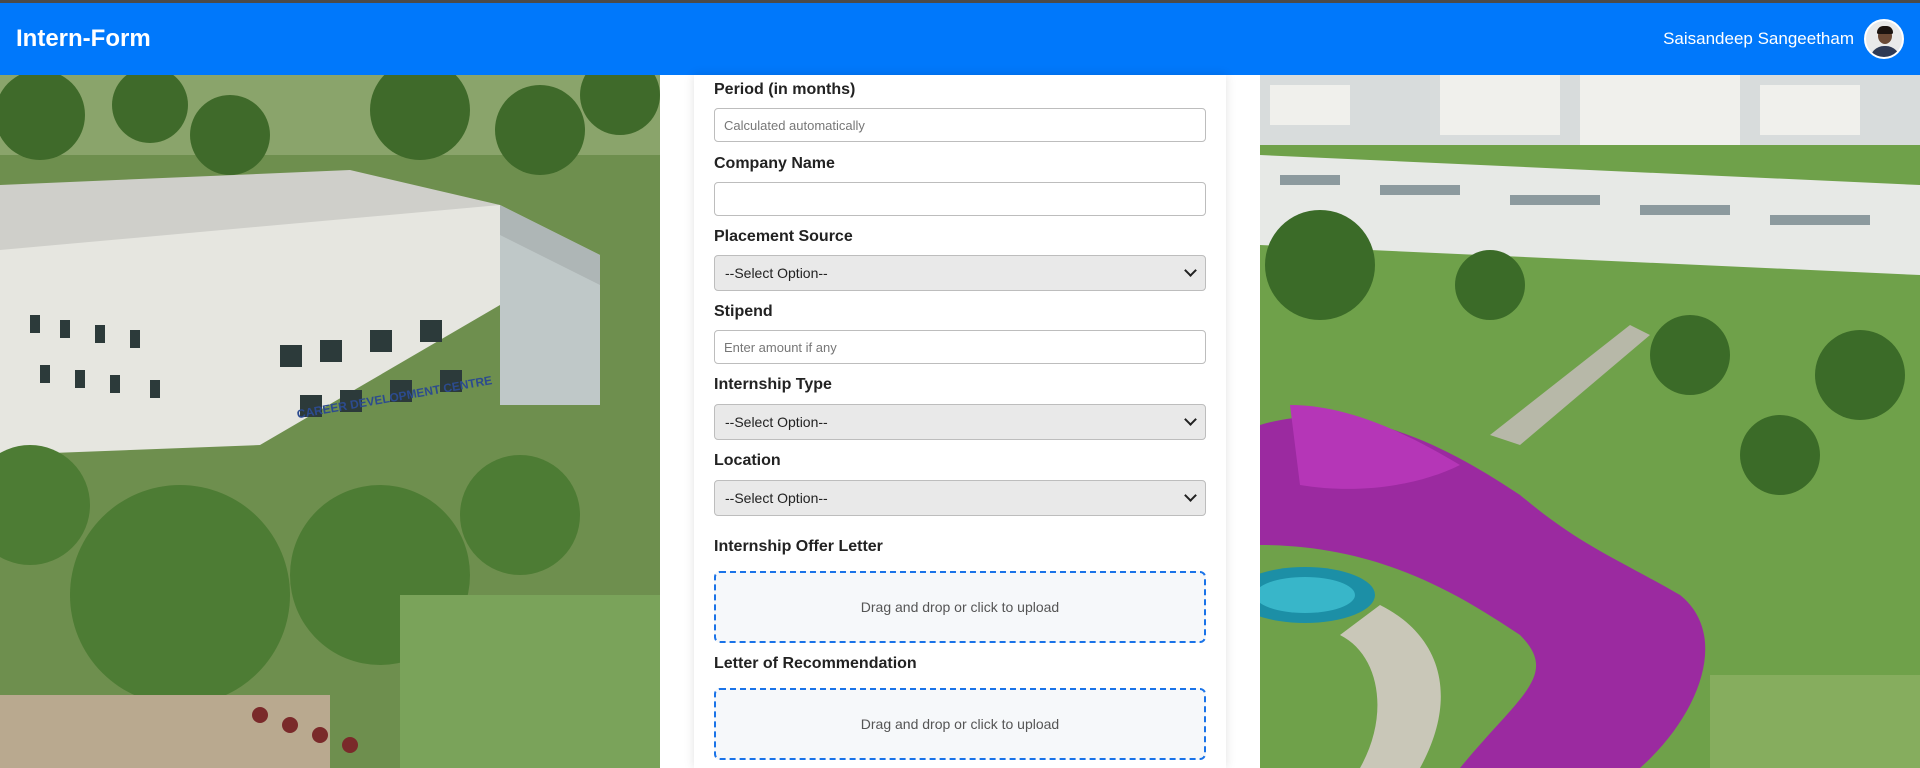 The image size is (1920, 768). Describe the element at coordinates (743, 311) in the screenshot. I see `stipend-label: Stipend` at that location.